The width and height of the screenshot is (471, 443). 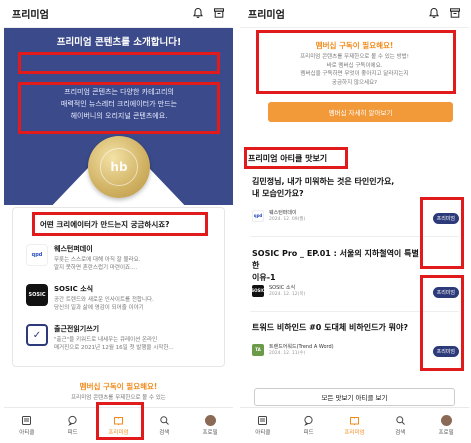 What do you see at coordinates (258, 349) in the screenshot?
I see `source-logo: TA` at bounding box center [258, 349].